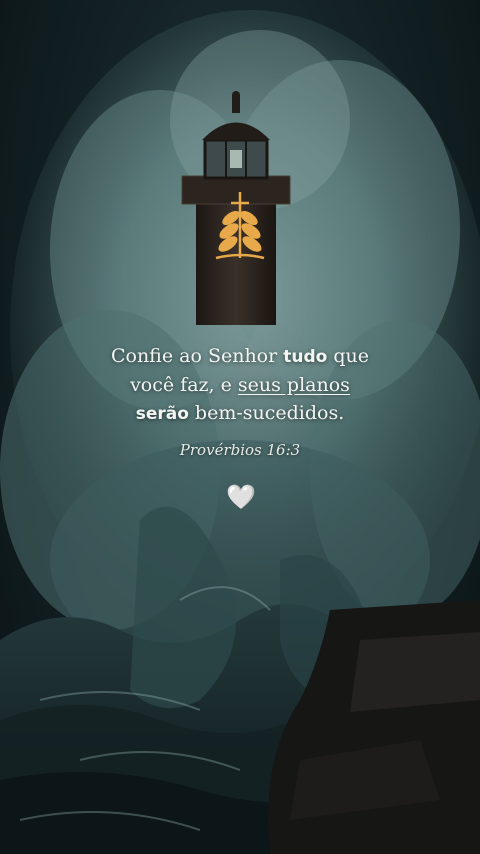  I want to click on verse-part: que, so click(348, 356).